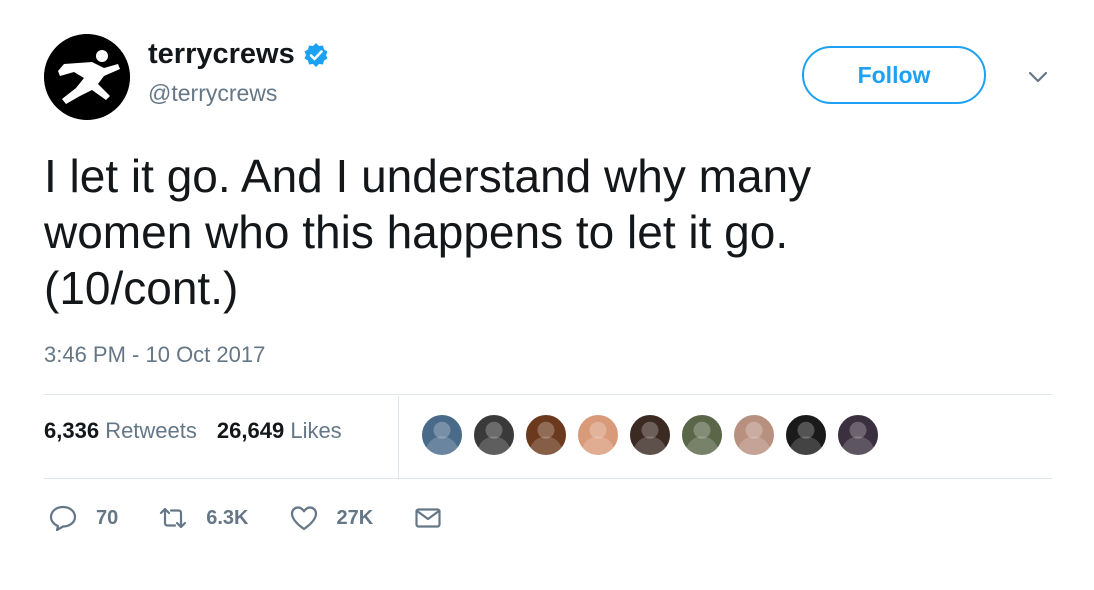  I want to click on tweet-actions: 70 6.3K 27K, so click(265, 518).